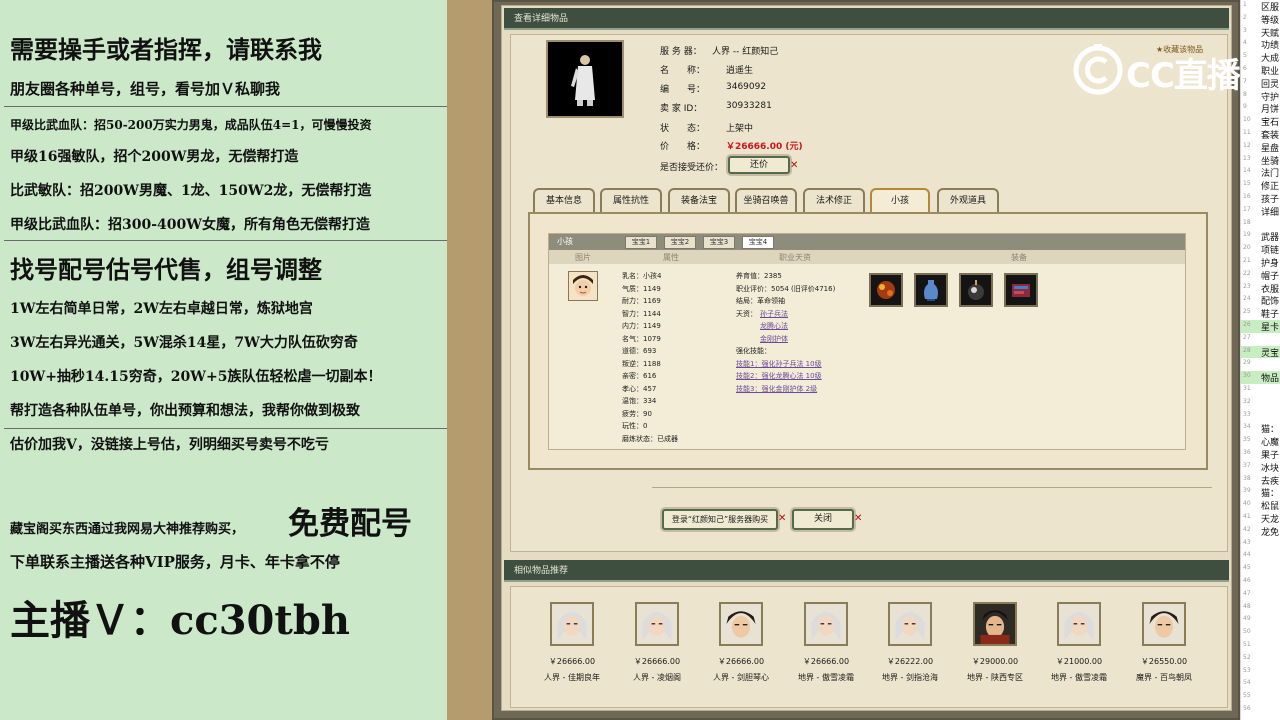 The height and width of the screenshot is (720, 1280). What do you see at coordinates (779, 364) in the screenshot?
I see `enhance-link: 技能1：强化孙子兵法 10级` at bounding box center [779, 364].